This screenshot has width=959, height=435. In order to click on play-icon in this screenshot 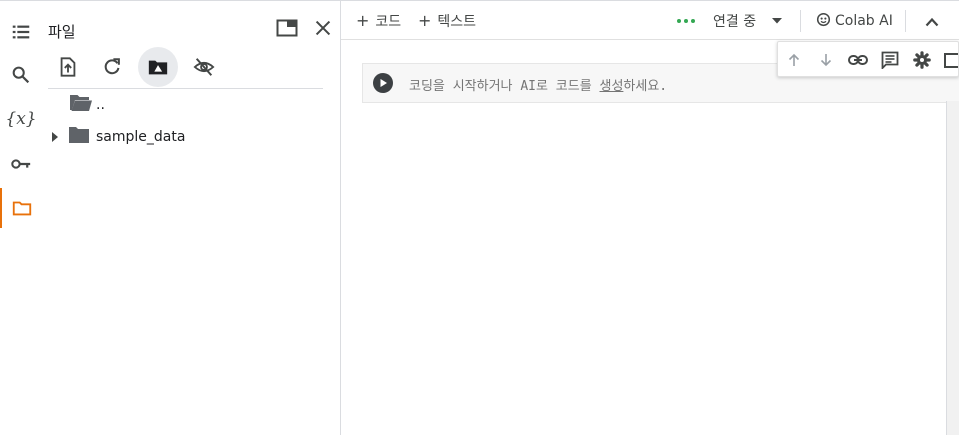, I will do `click(383, 83)`.